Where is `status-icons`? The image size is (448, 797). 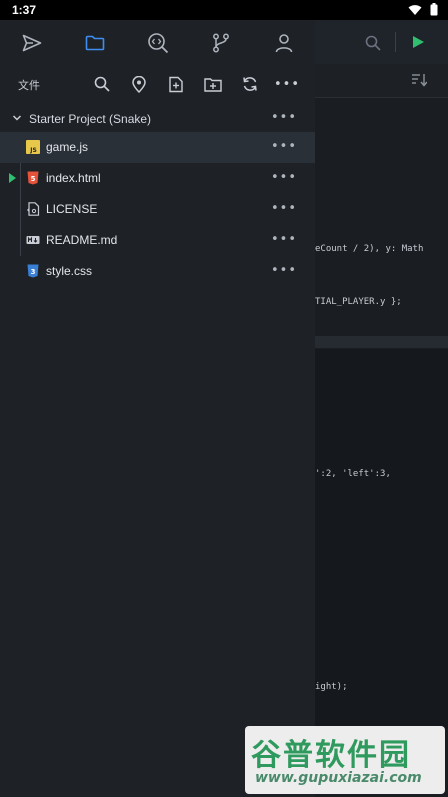 status-icons is located at coordinates (423, 9).